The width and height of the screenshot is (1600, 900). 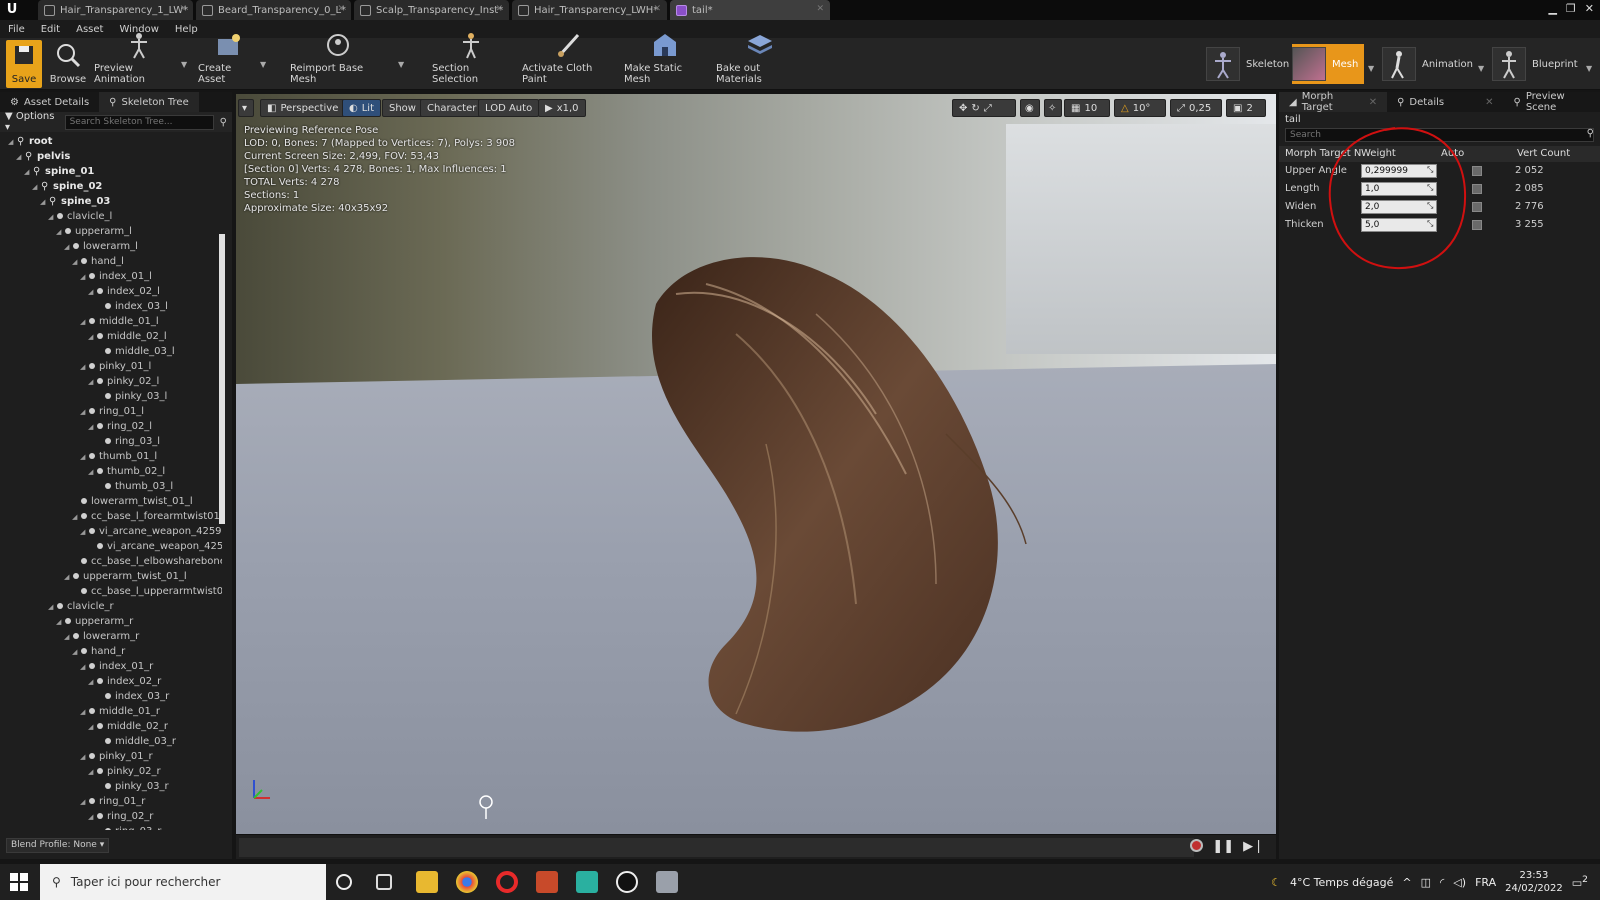 I want to click on minimize-icon: ▁, so click(x=1552, y=8).